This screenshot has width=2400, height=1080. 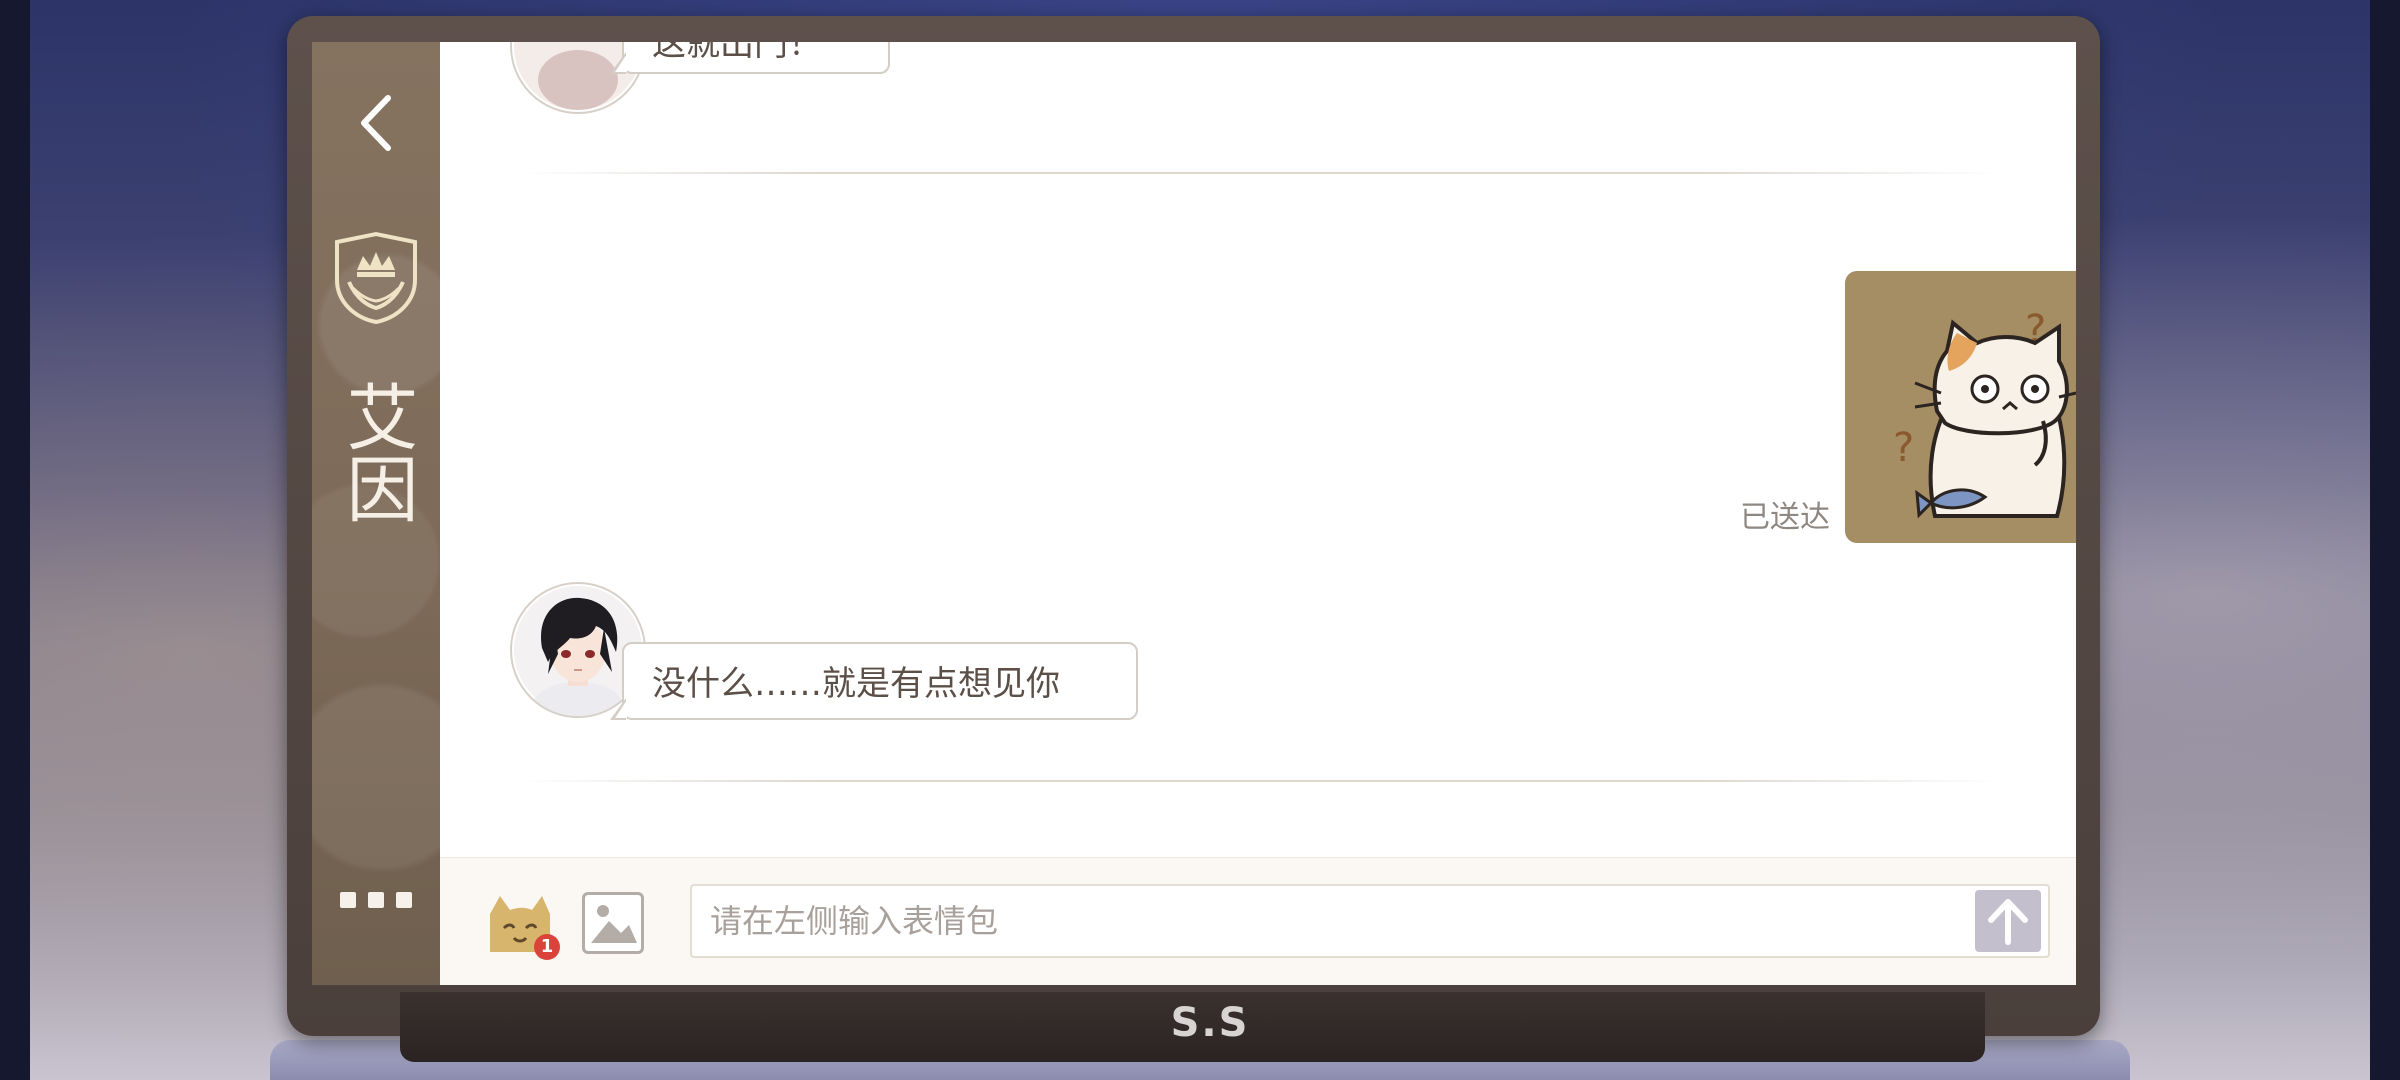 I want to click on chevron-left-icon, so click(x=376, y=123).